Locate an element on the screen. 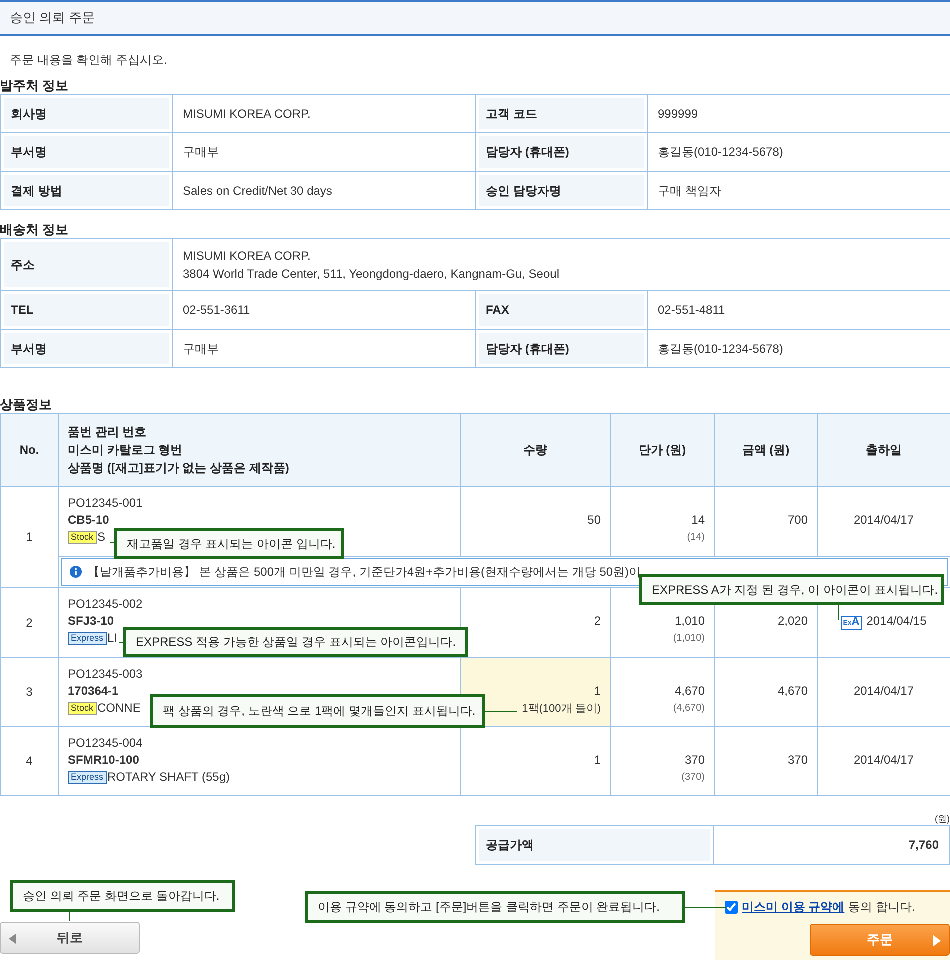 This screenshot has width=950, height=960. section-title: 배송처 정보 is located at coordinates (34, 229).